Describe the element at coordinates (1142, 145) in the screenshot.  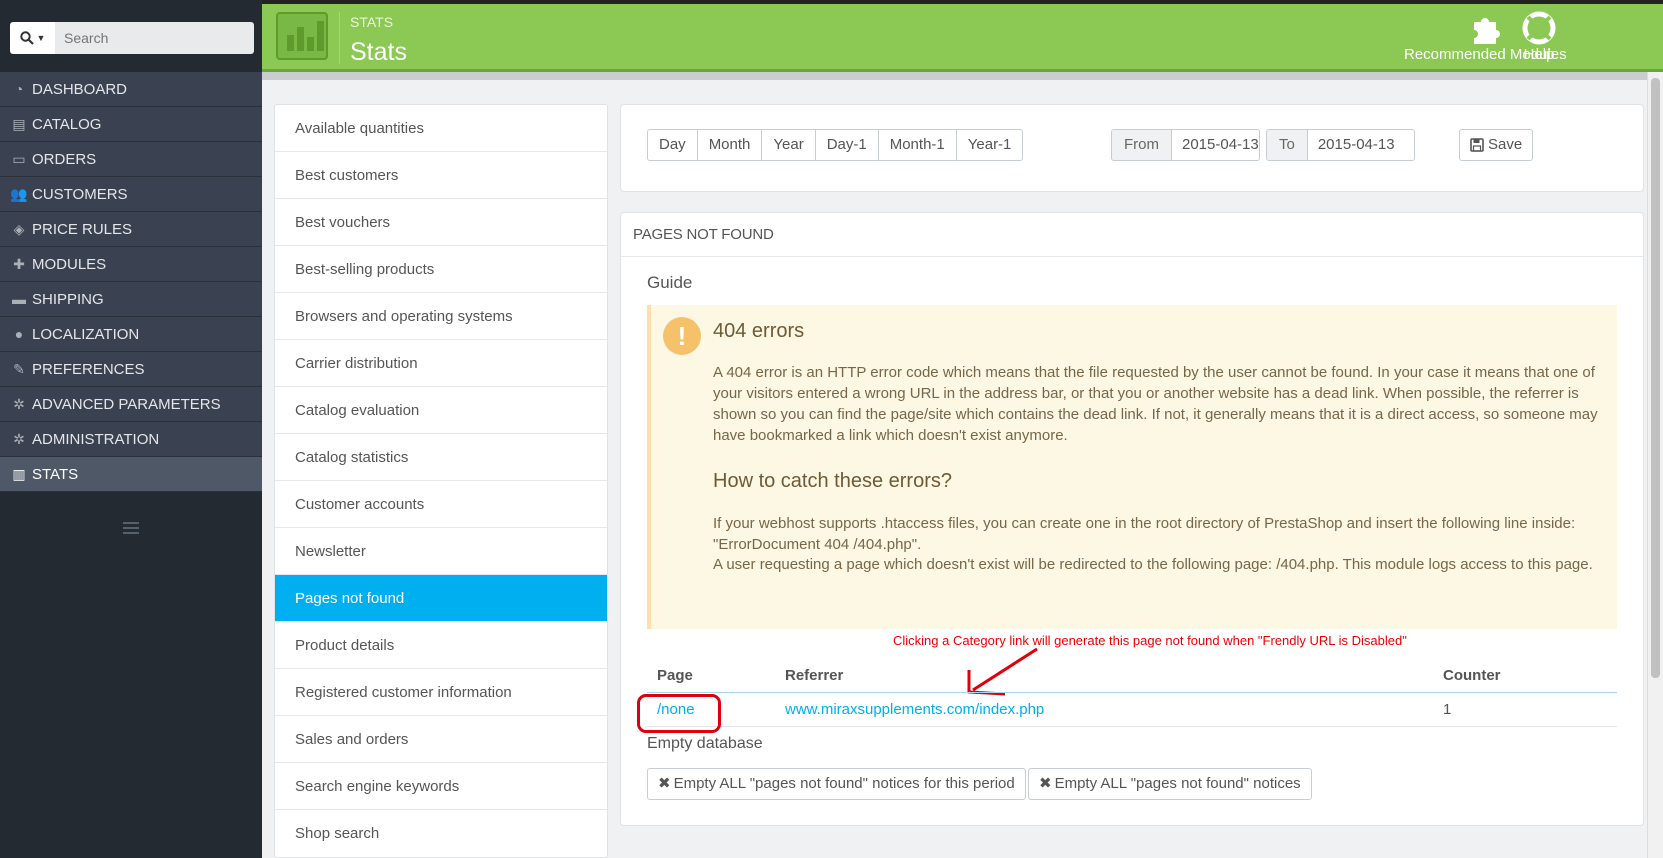
I see `from-label: From` at that location.